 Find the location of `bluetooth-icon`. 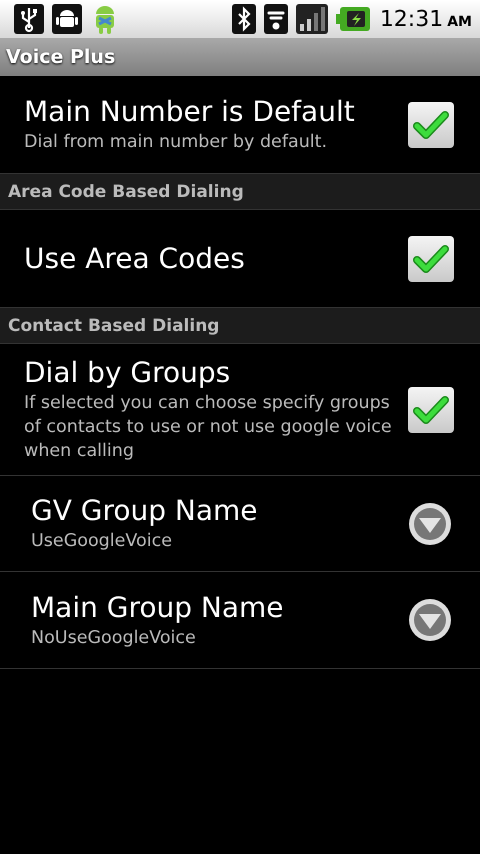

bluetooth-icon is located at coordinates (244, 19).